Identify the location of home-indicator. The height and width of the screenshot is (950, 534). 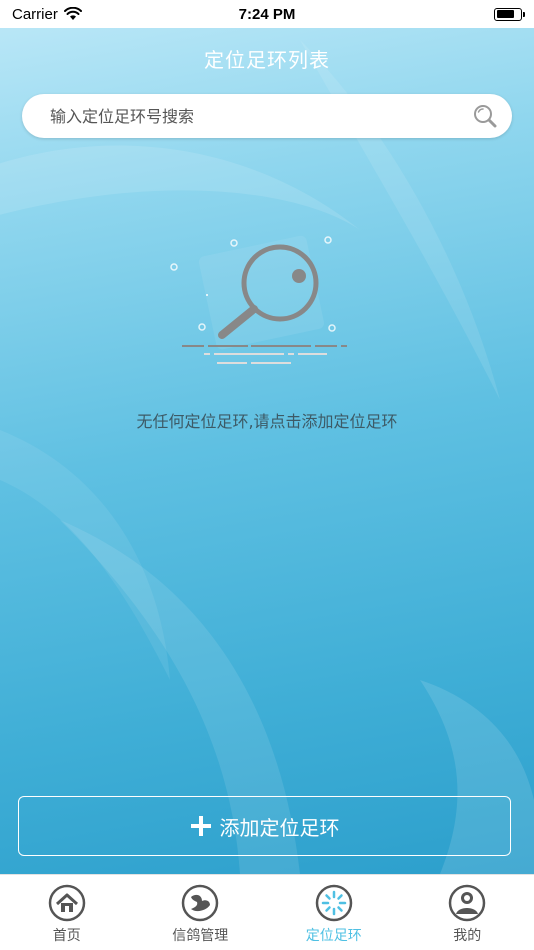
(267, 948).